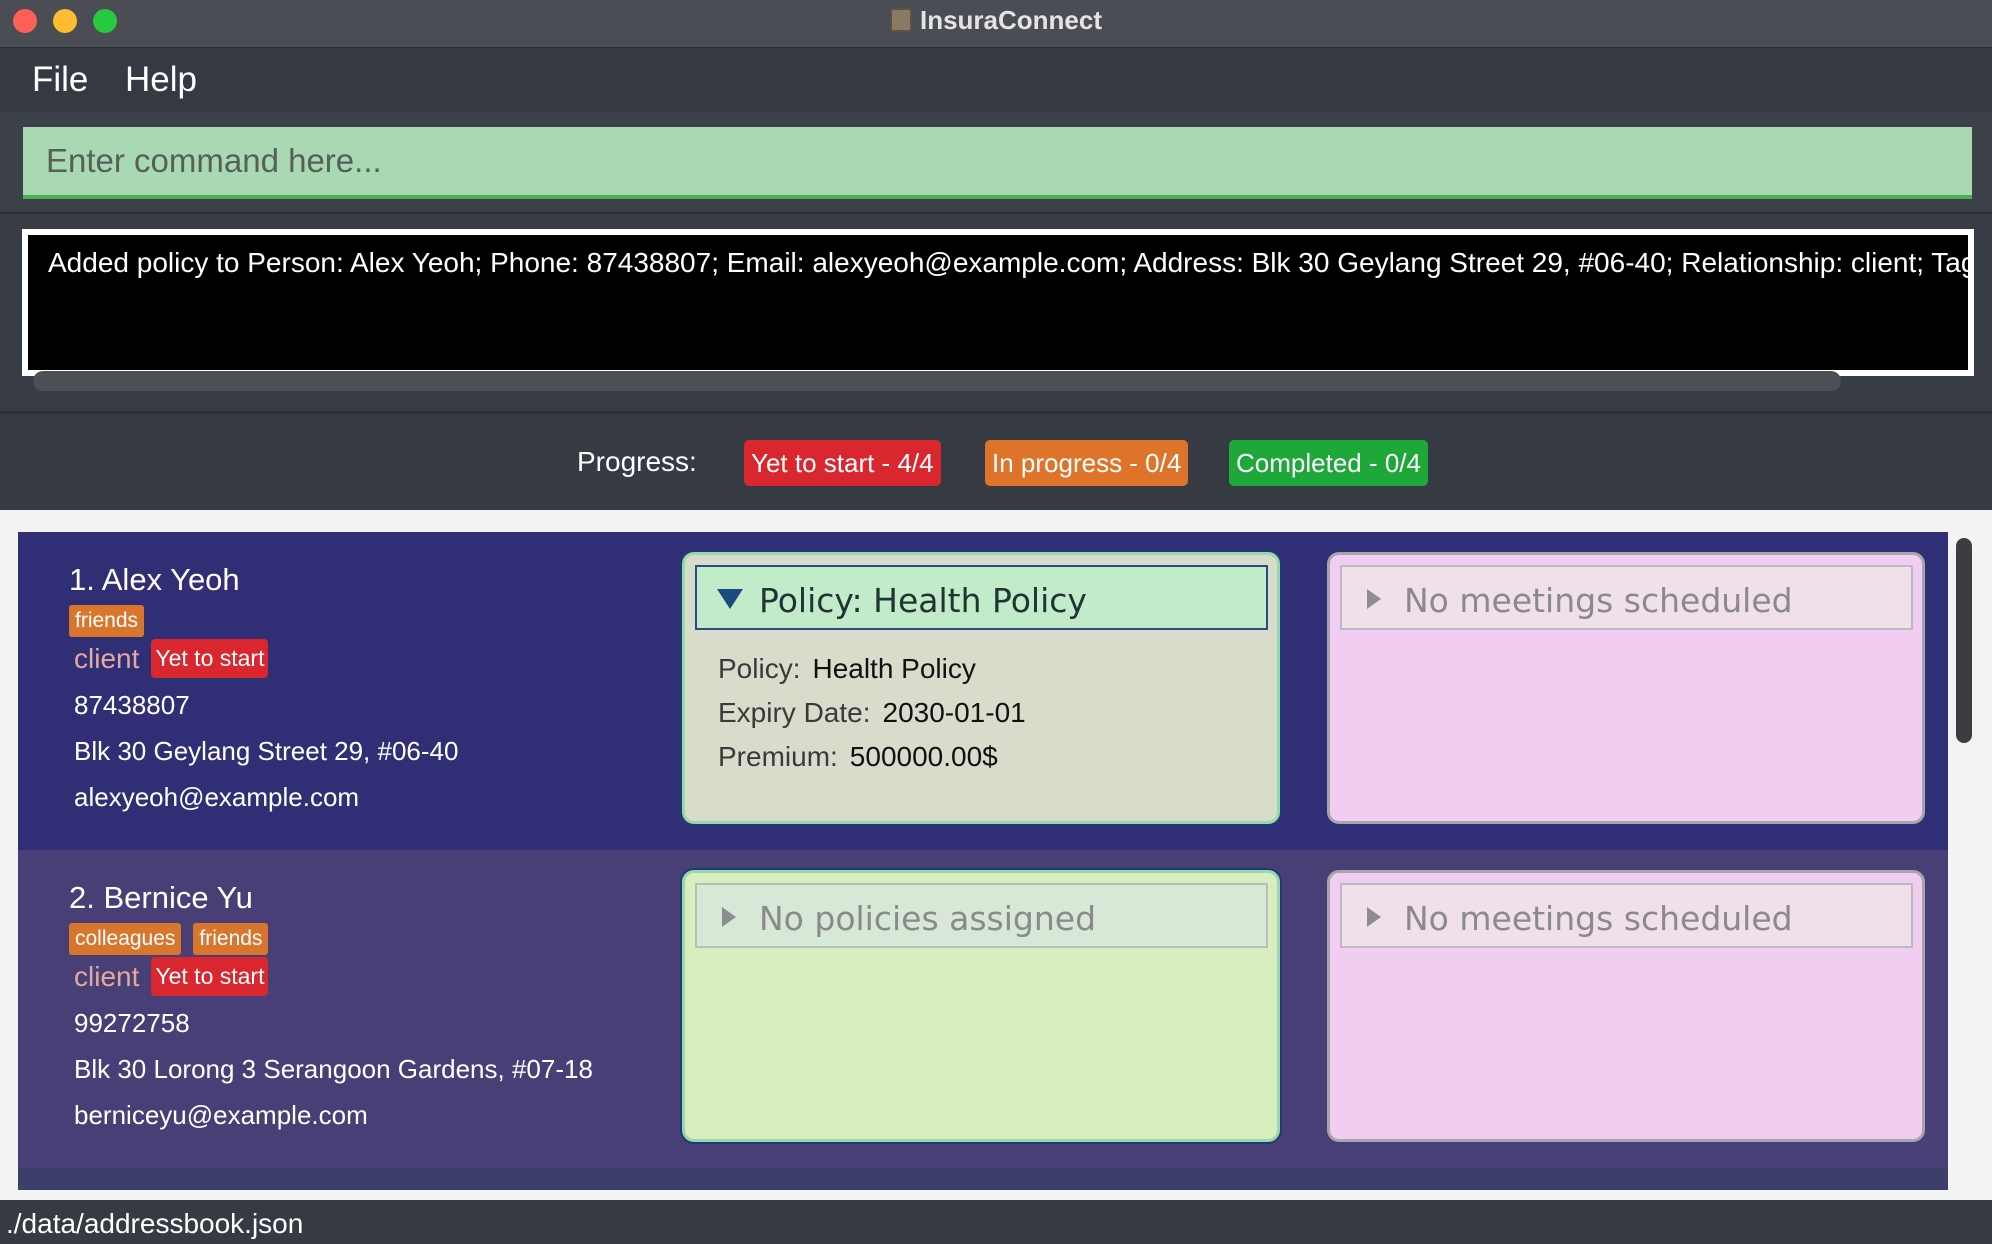  I want to click on tags-row: colleagues friends, so click(174, 939).